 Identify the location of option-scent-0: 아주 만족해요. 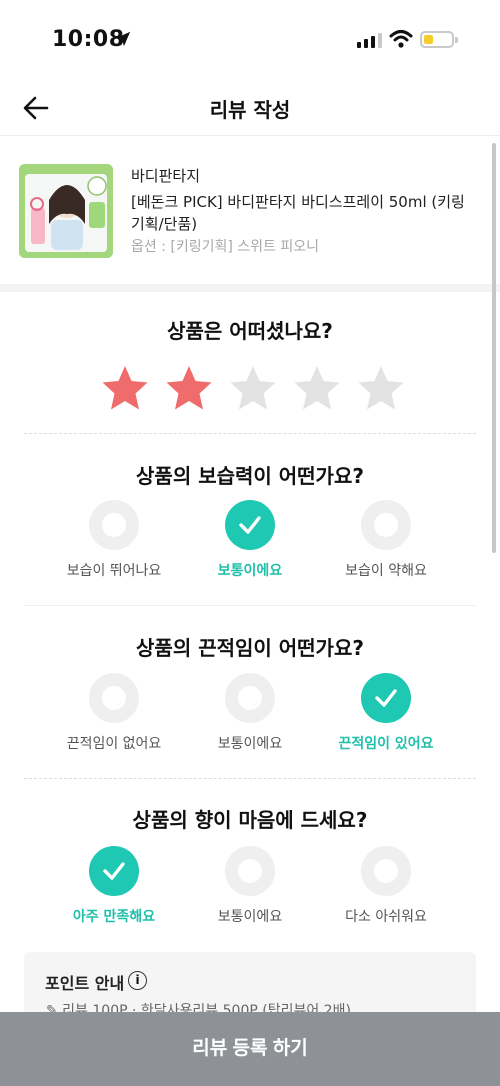
(114, 886).